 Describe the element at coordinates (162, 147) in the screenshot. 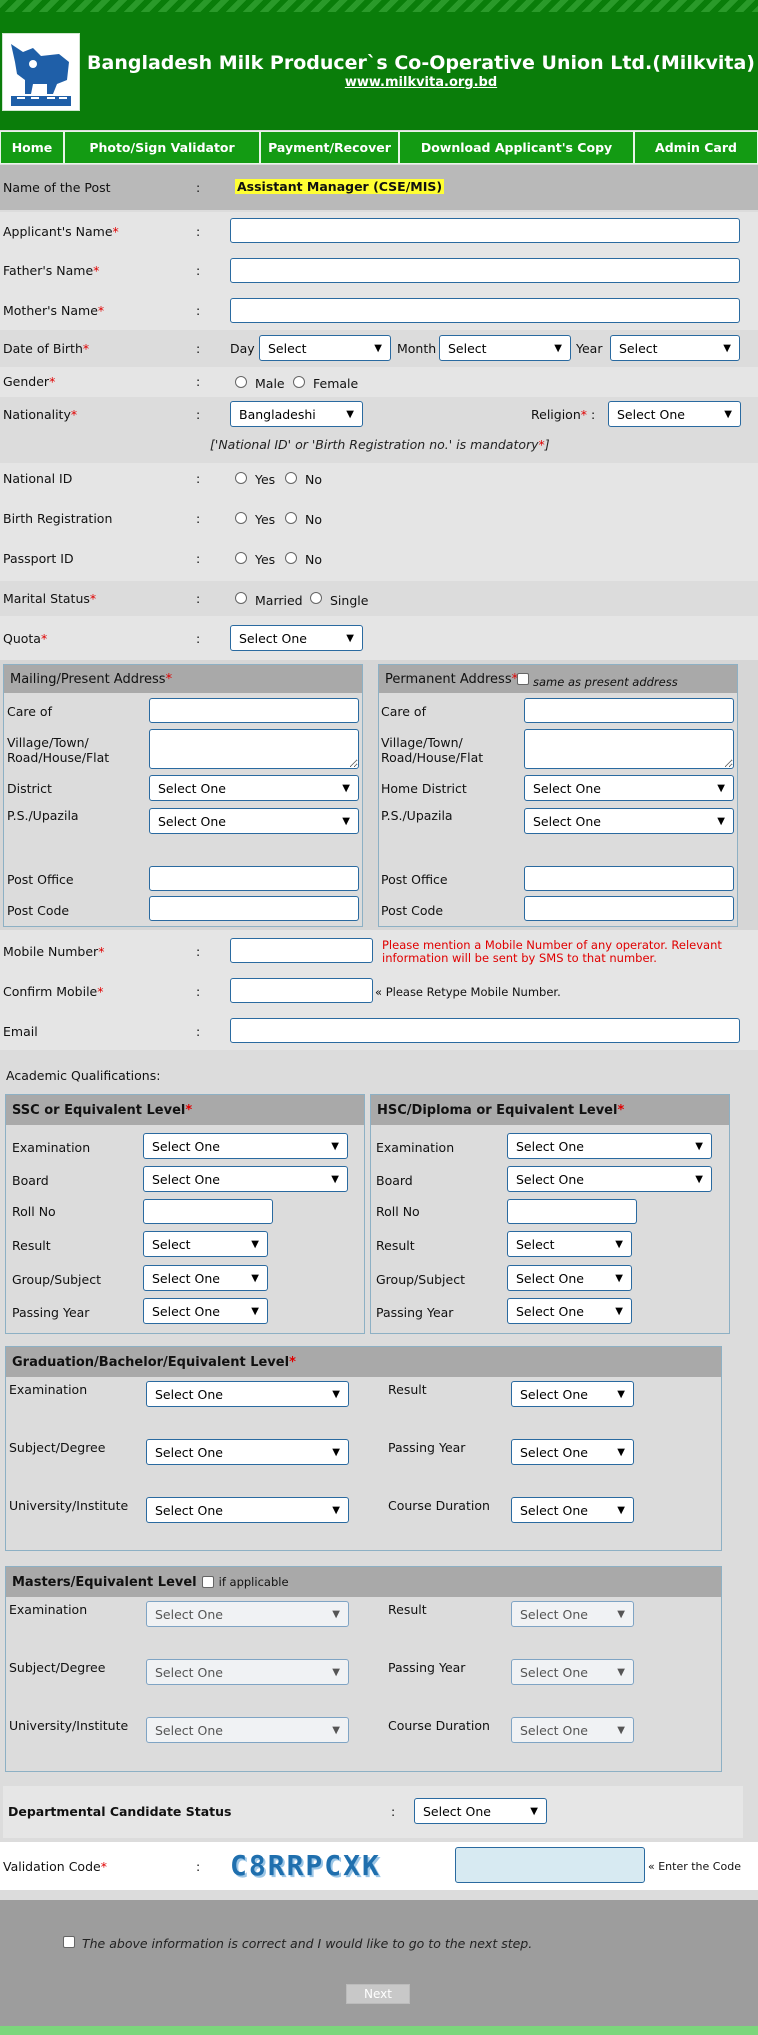

I see `nav-photo-sign-validator: Photo/Sign Validator` at that location.